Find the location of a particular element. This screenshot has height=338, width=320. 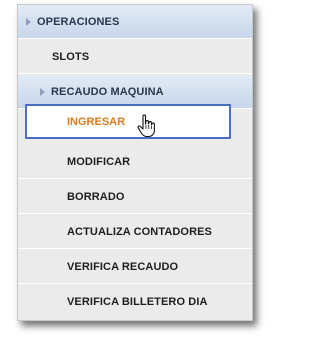

menu-item-actualiza-contadores: ACTUALIZA CONTADORES is located at coordinates (135, 232).